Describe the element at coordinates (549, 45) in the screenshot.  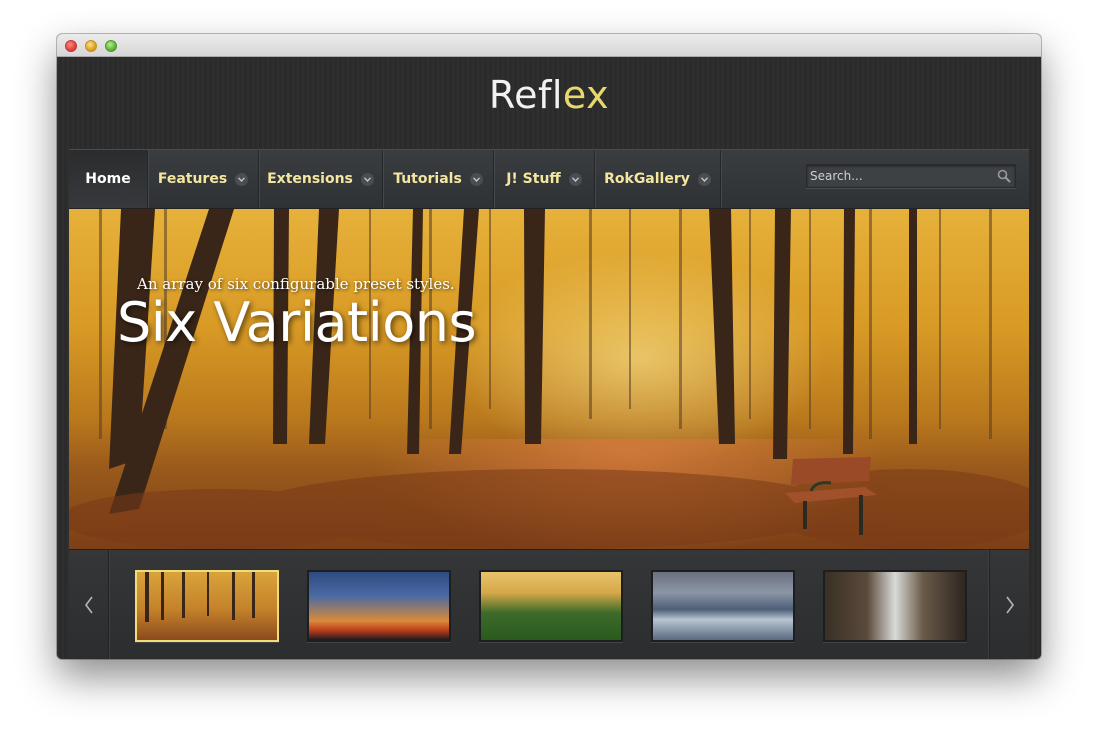
I see `title-bar` at that location.